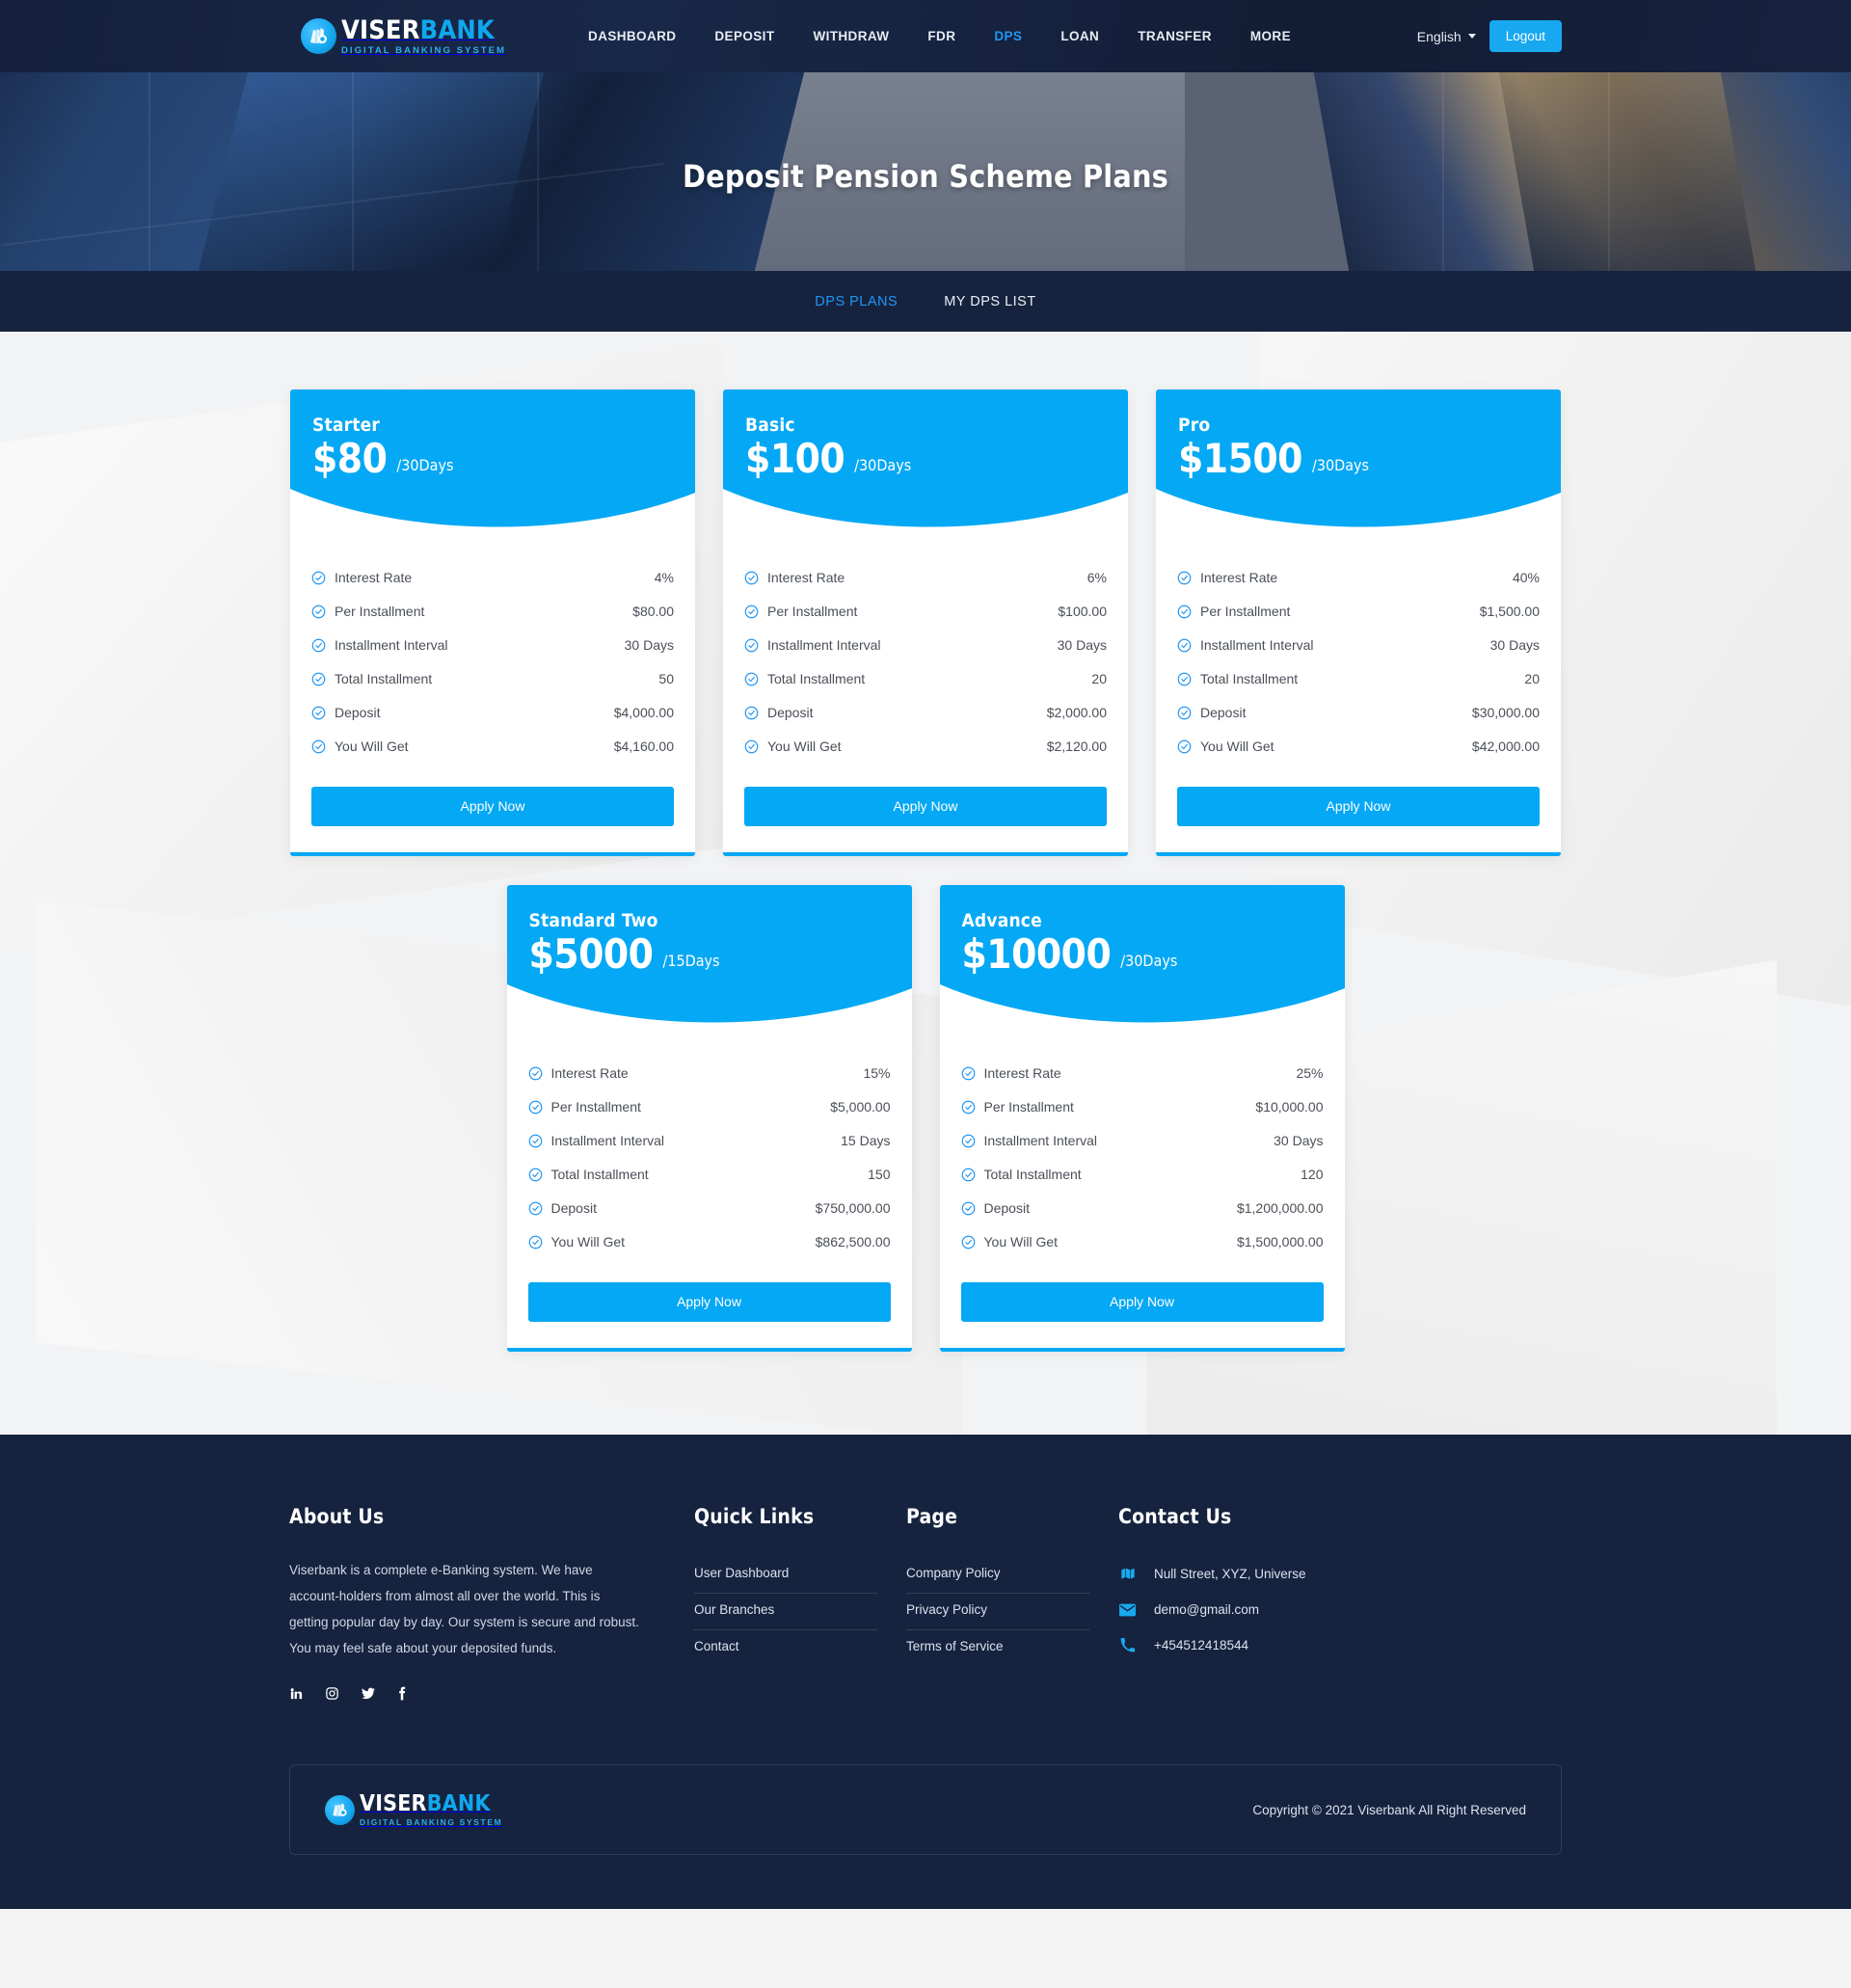  What do you see at coordinates (296, 1693) in the screenshot?
I see `linkedin-icon` at bounding box center [296, 1693].